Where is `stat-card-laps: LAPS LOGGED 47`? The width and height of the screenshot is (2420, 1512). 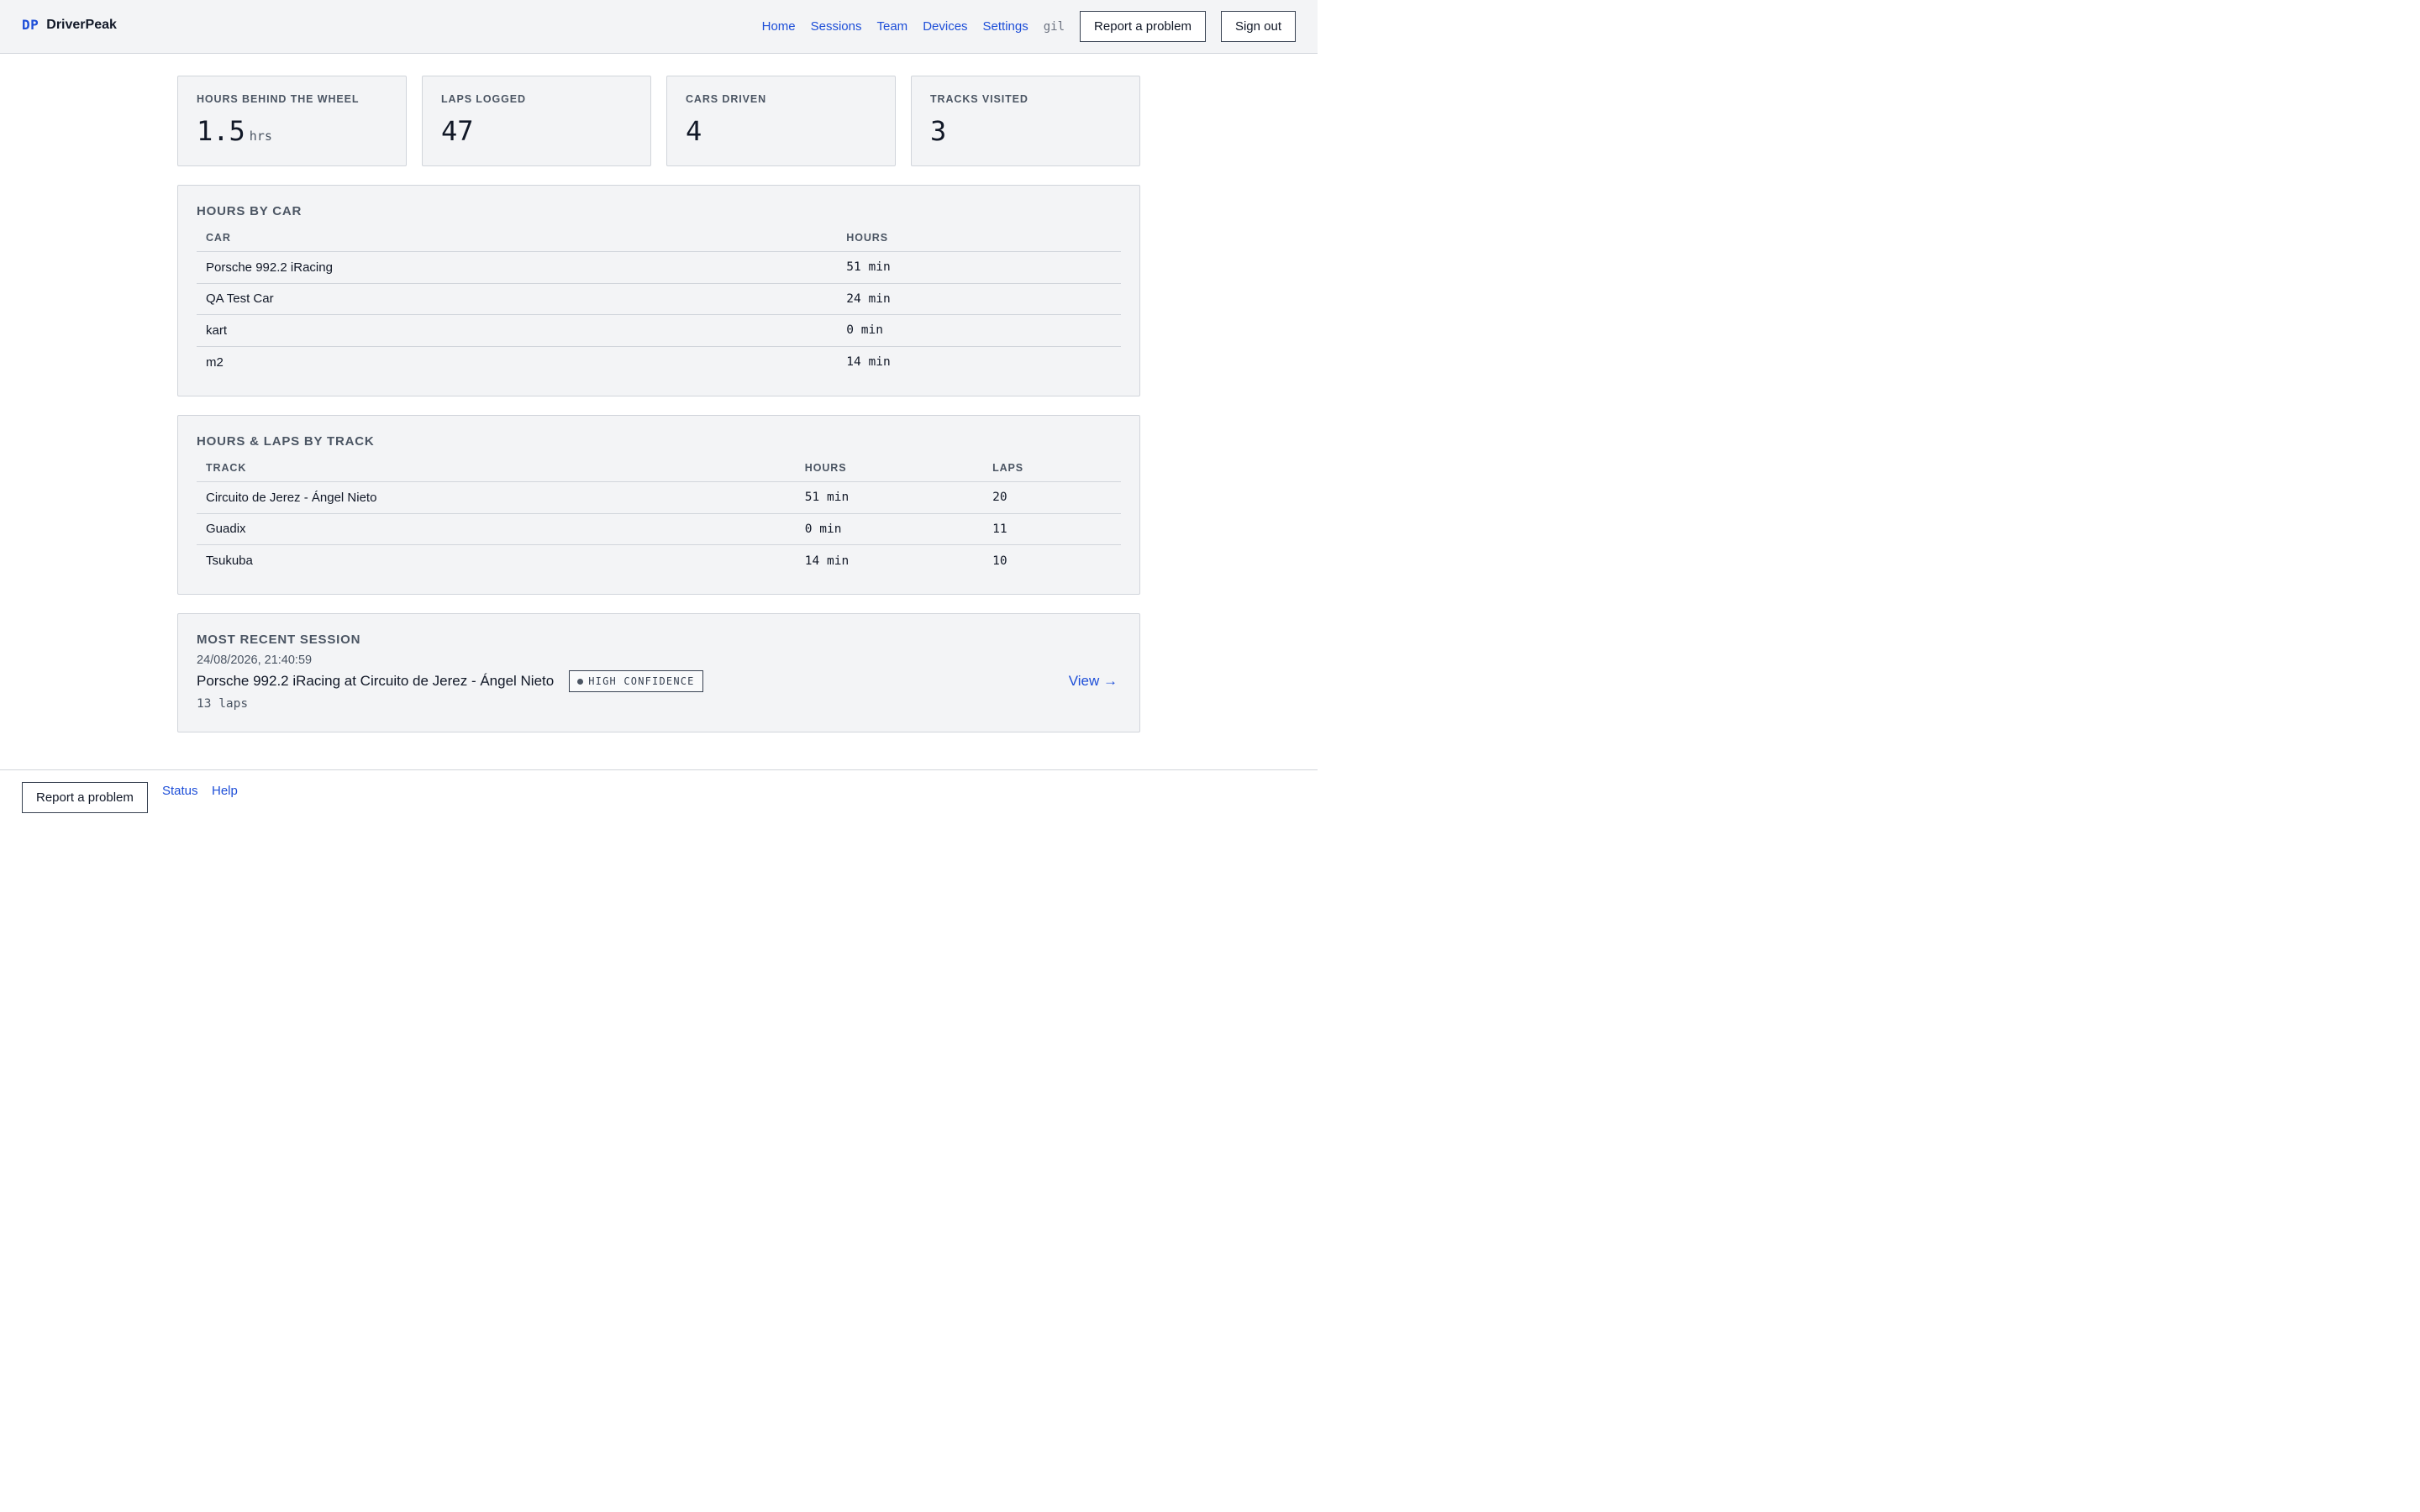 stat-card-laps: LAPS LOGGED 47 is located at coordinates (537, 121).